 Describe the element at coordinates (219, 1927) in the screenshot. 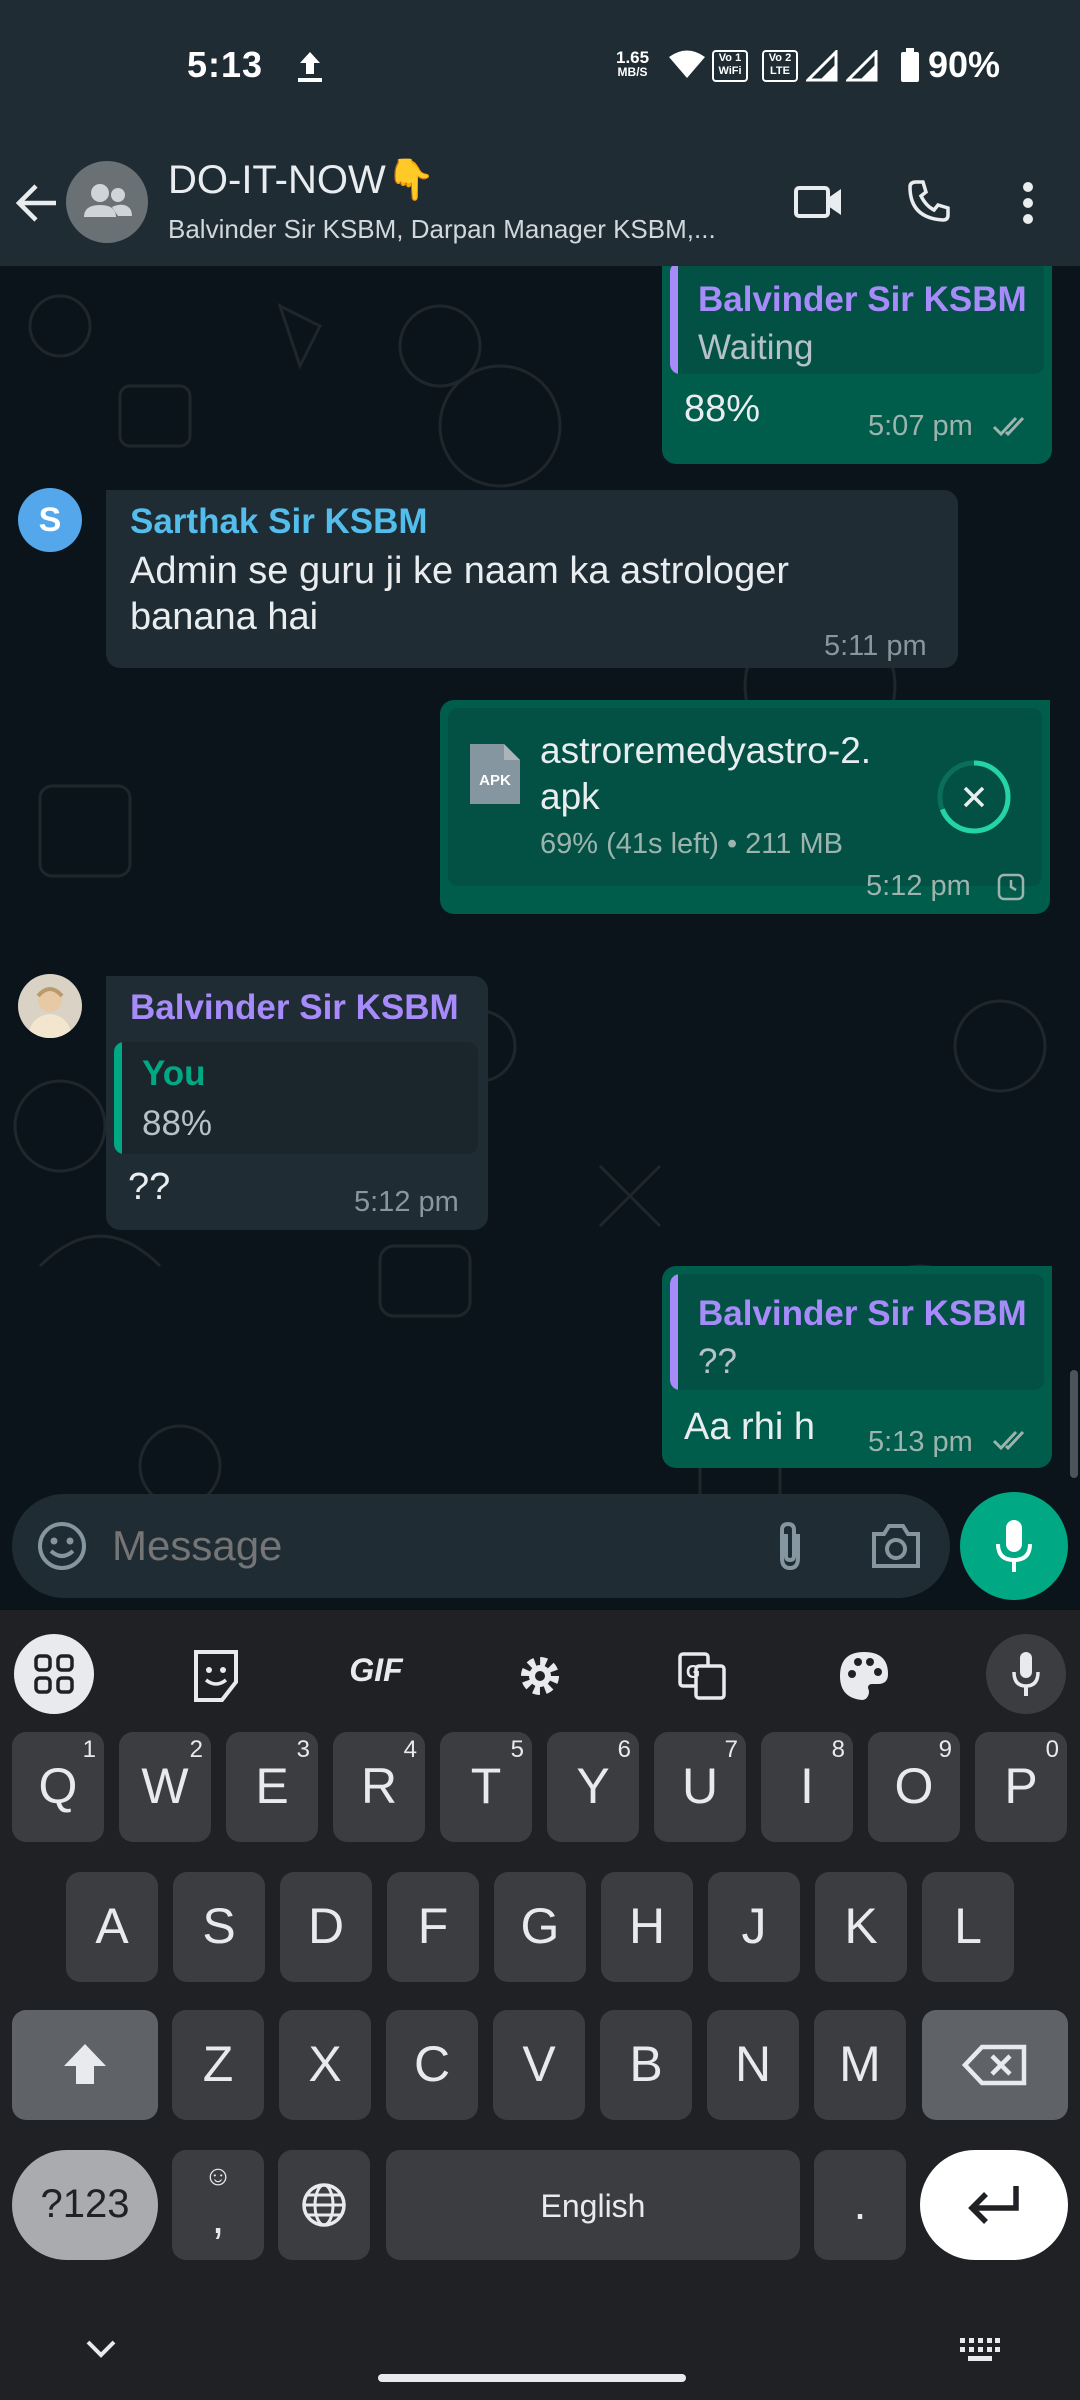

I see `key-s: S` at that location.